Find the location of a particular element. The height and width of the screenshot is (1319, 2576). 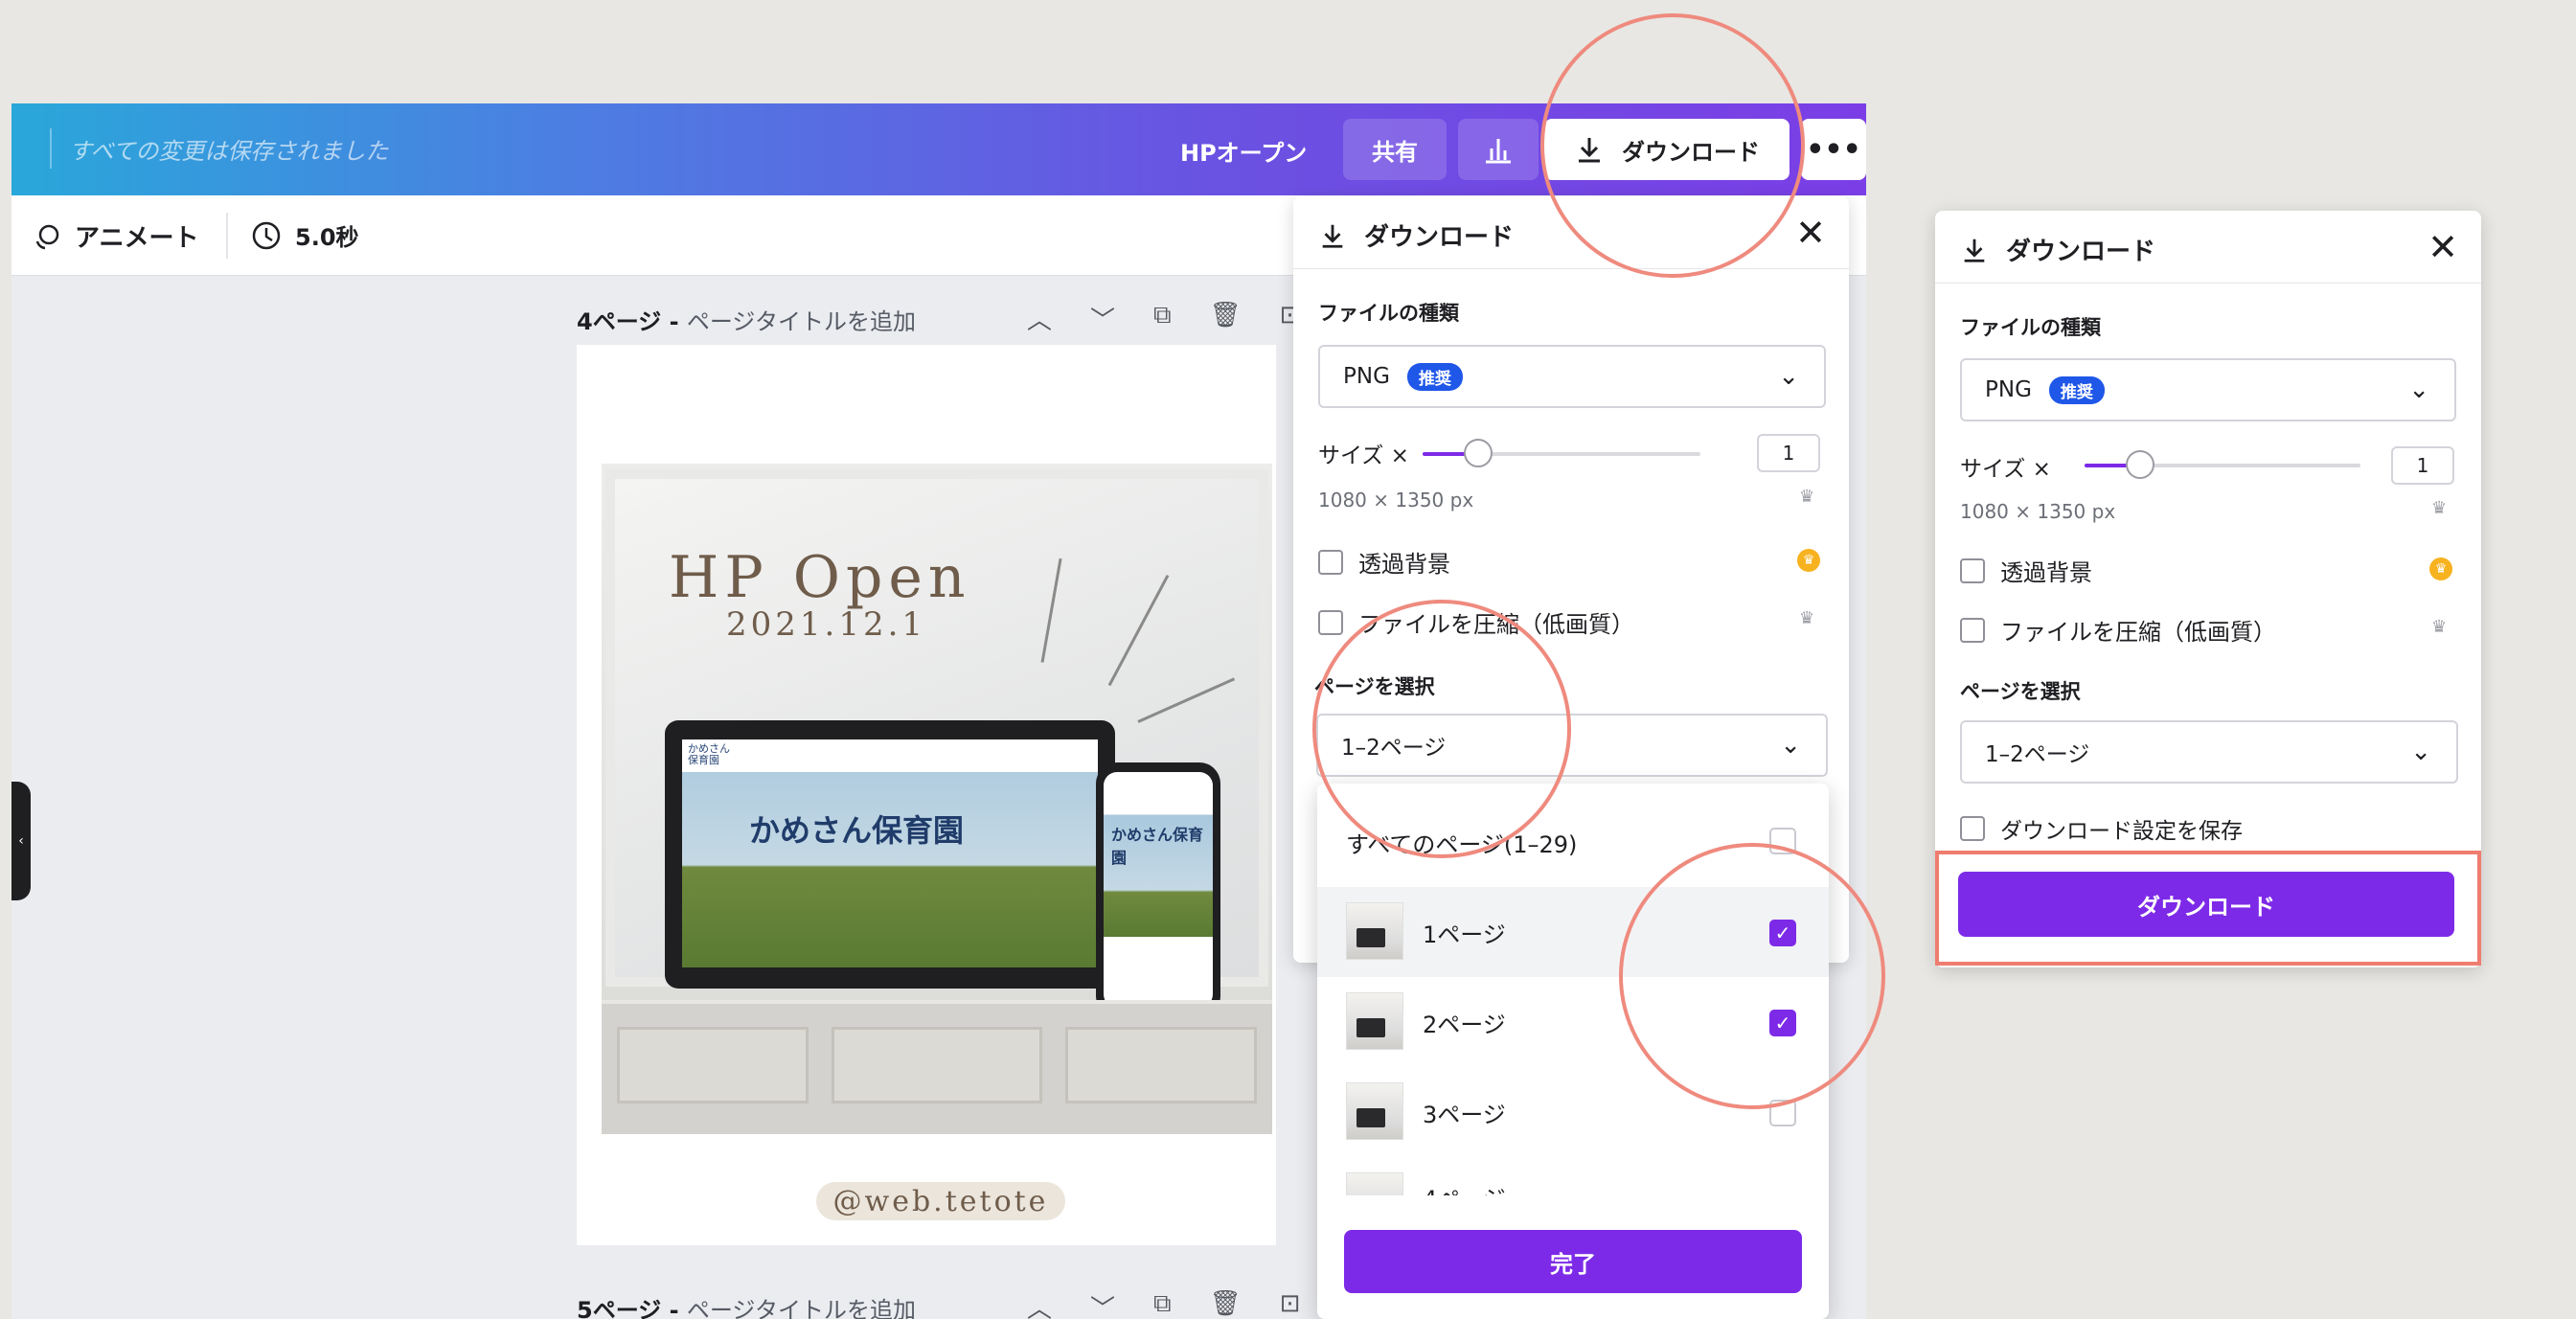

page-header: 4ページ - ページタイトルを追加 is located at coordinates (747, 319).